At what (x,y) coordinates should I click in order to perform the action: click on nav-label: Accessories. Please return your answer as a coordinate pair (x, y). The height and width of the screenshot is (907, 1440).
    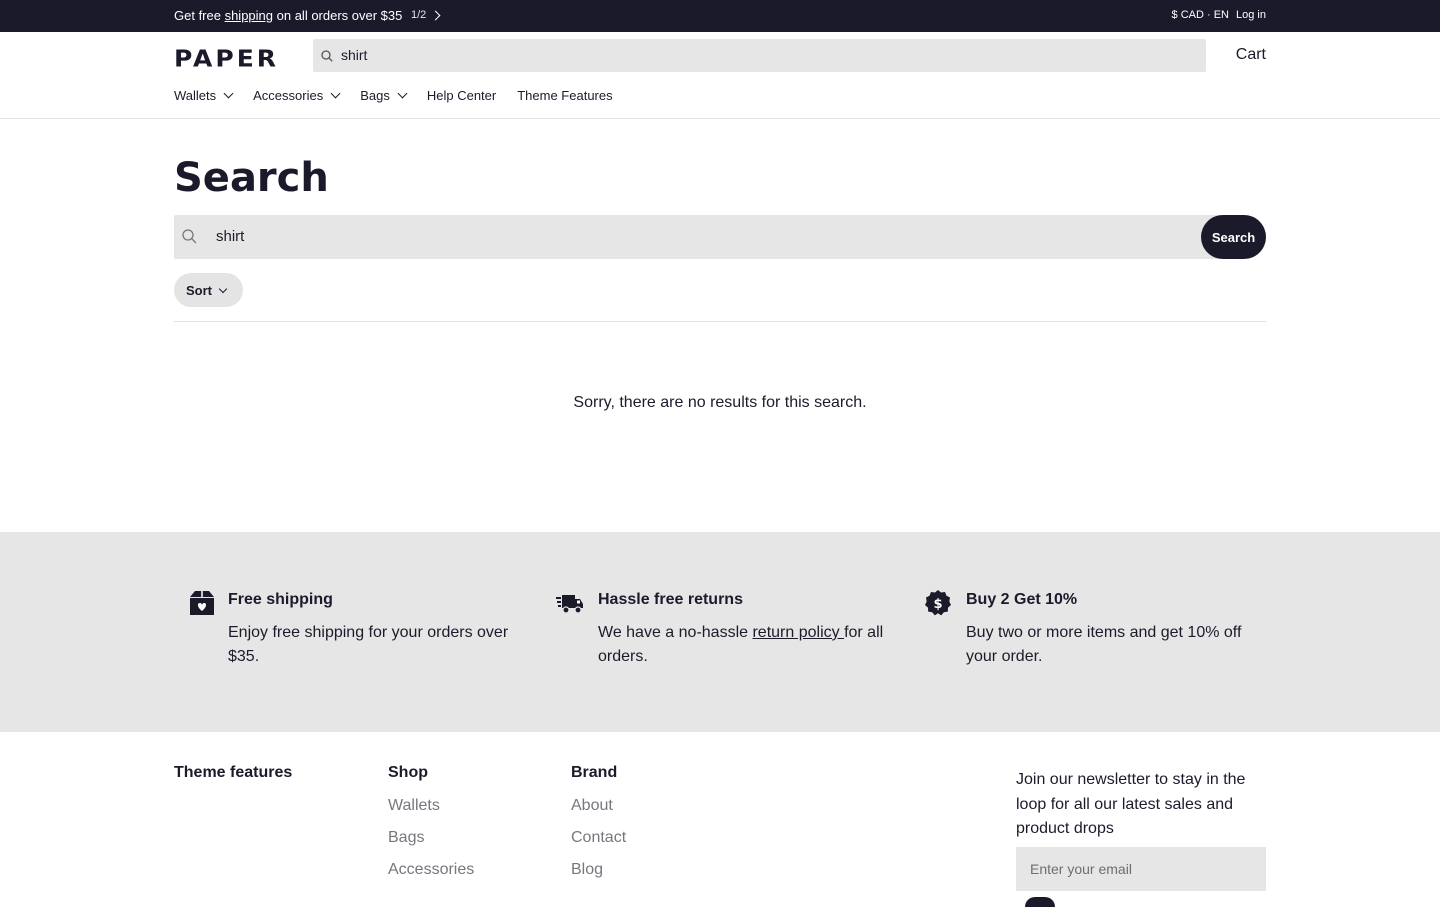
    Looking at the image, I should click on (288, 95).